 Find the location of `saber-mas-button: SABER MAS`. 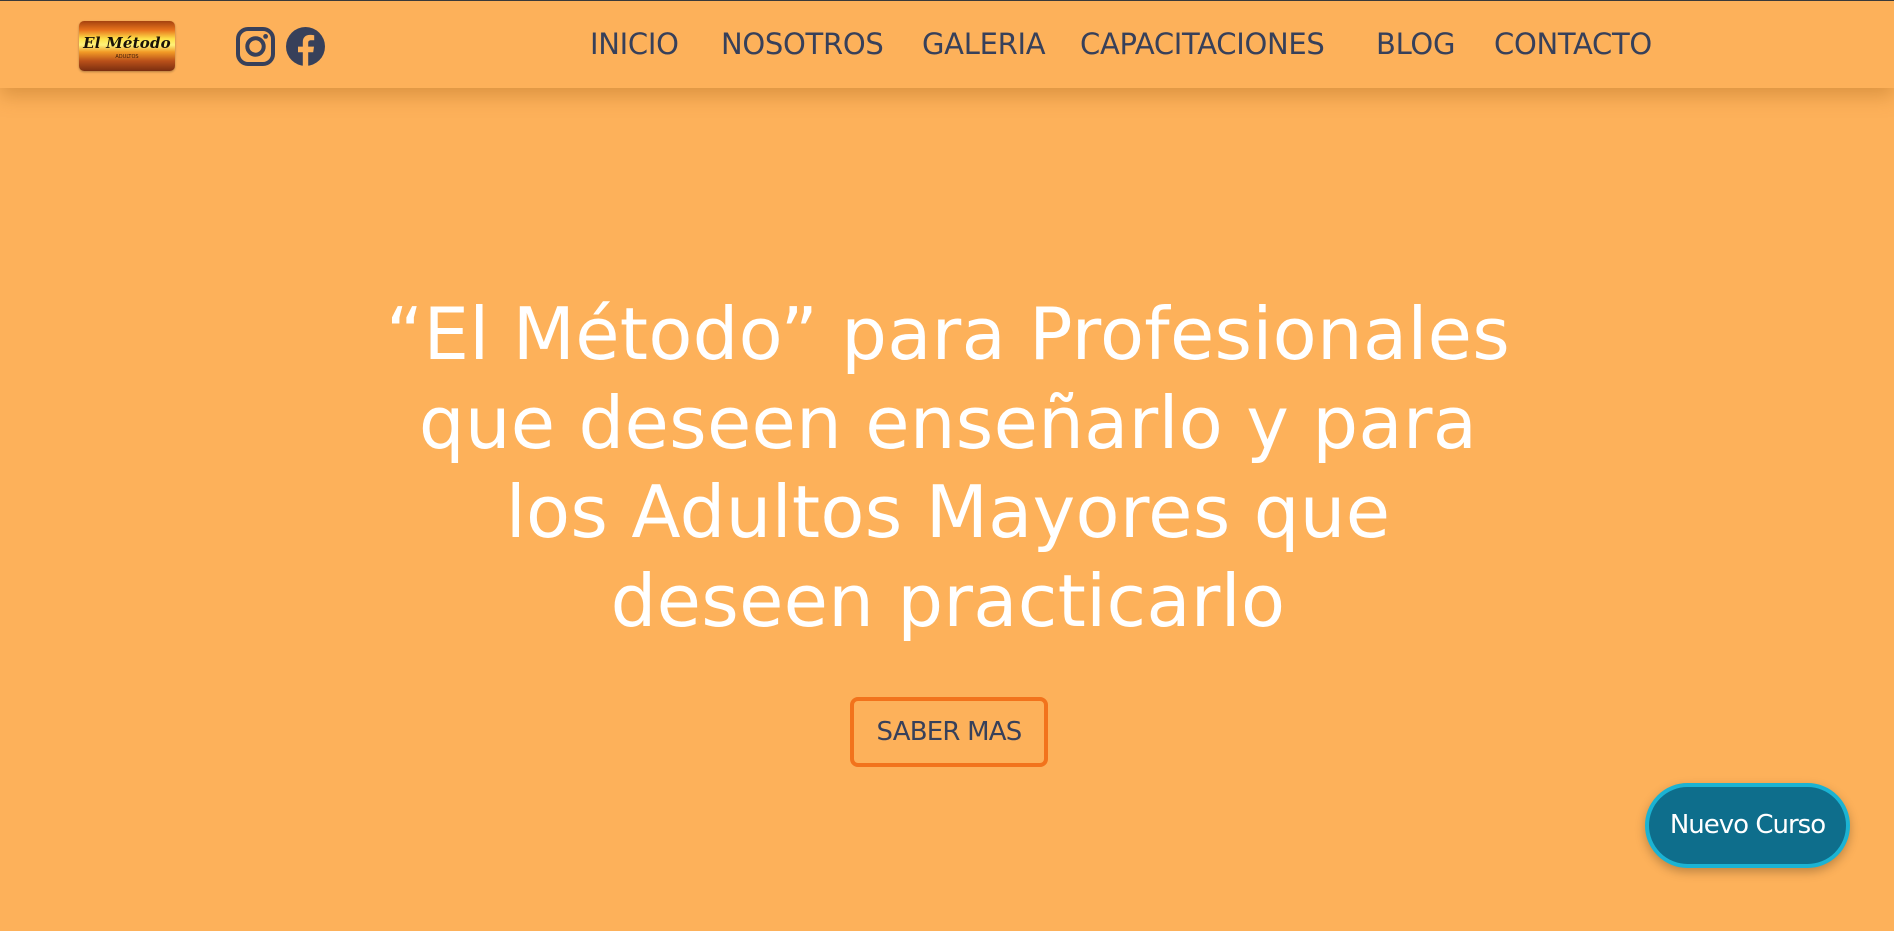

saber-mas-button: SABER MAS is located at coordinates (949, 732).